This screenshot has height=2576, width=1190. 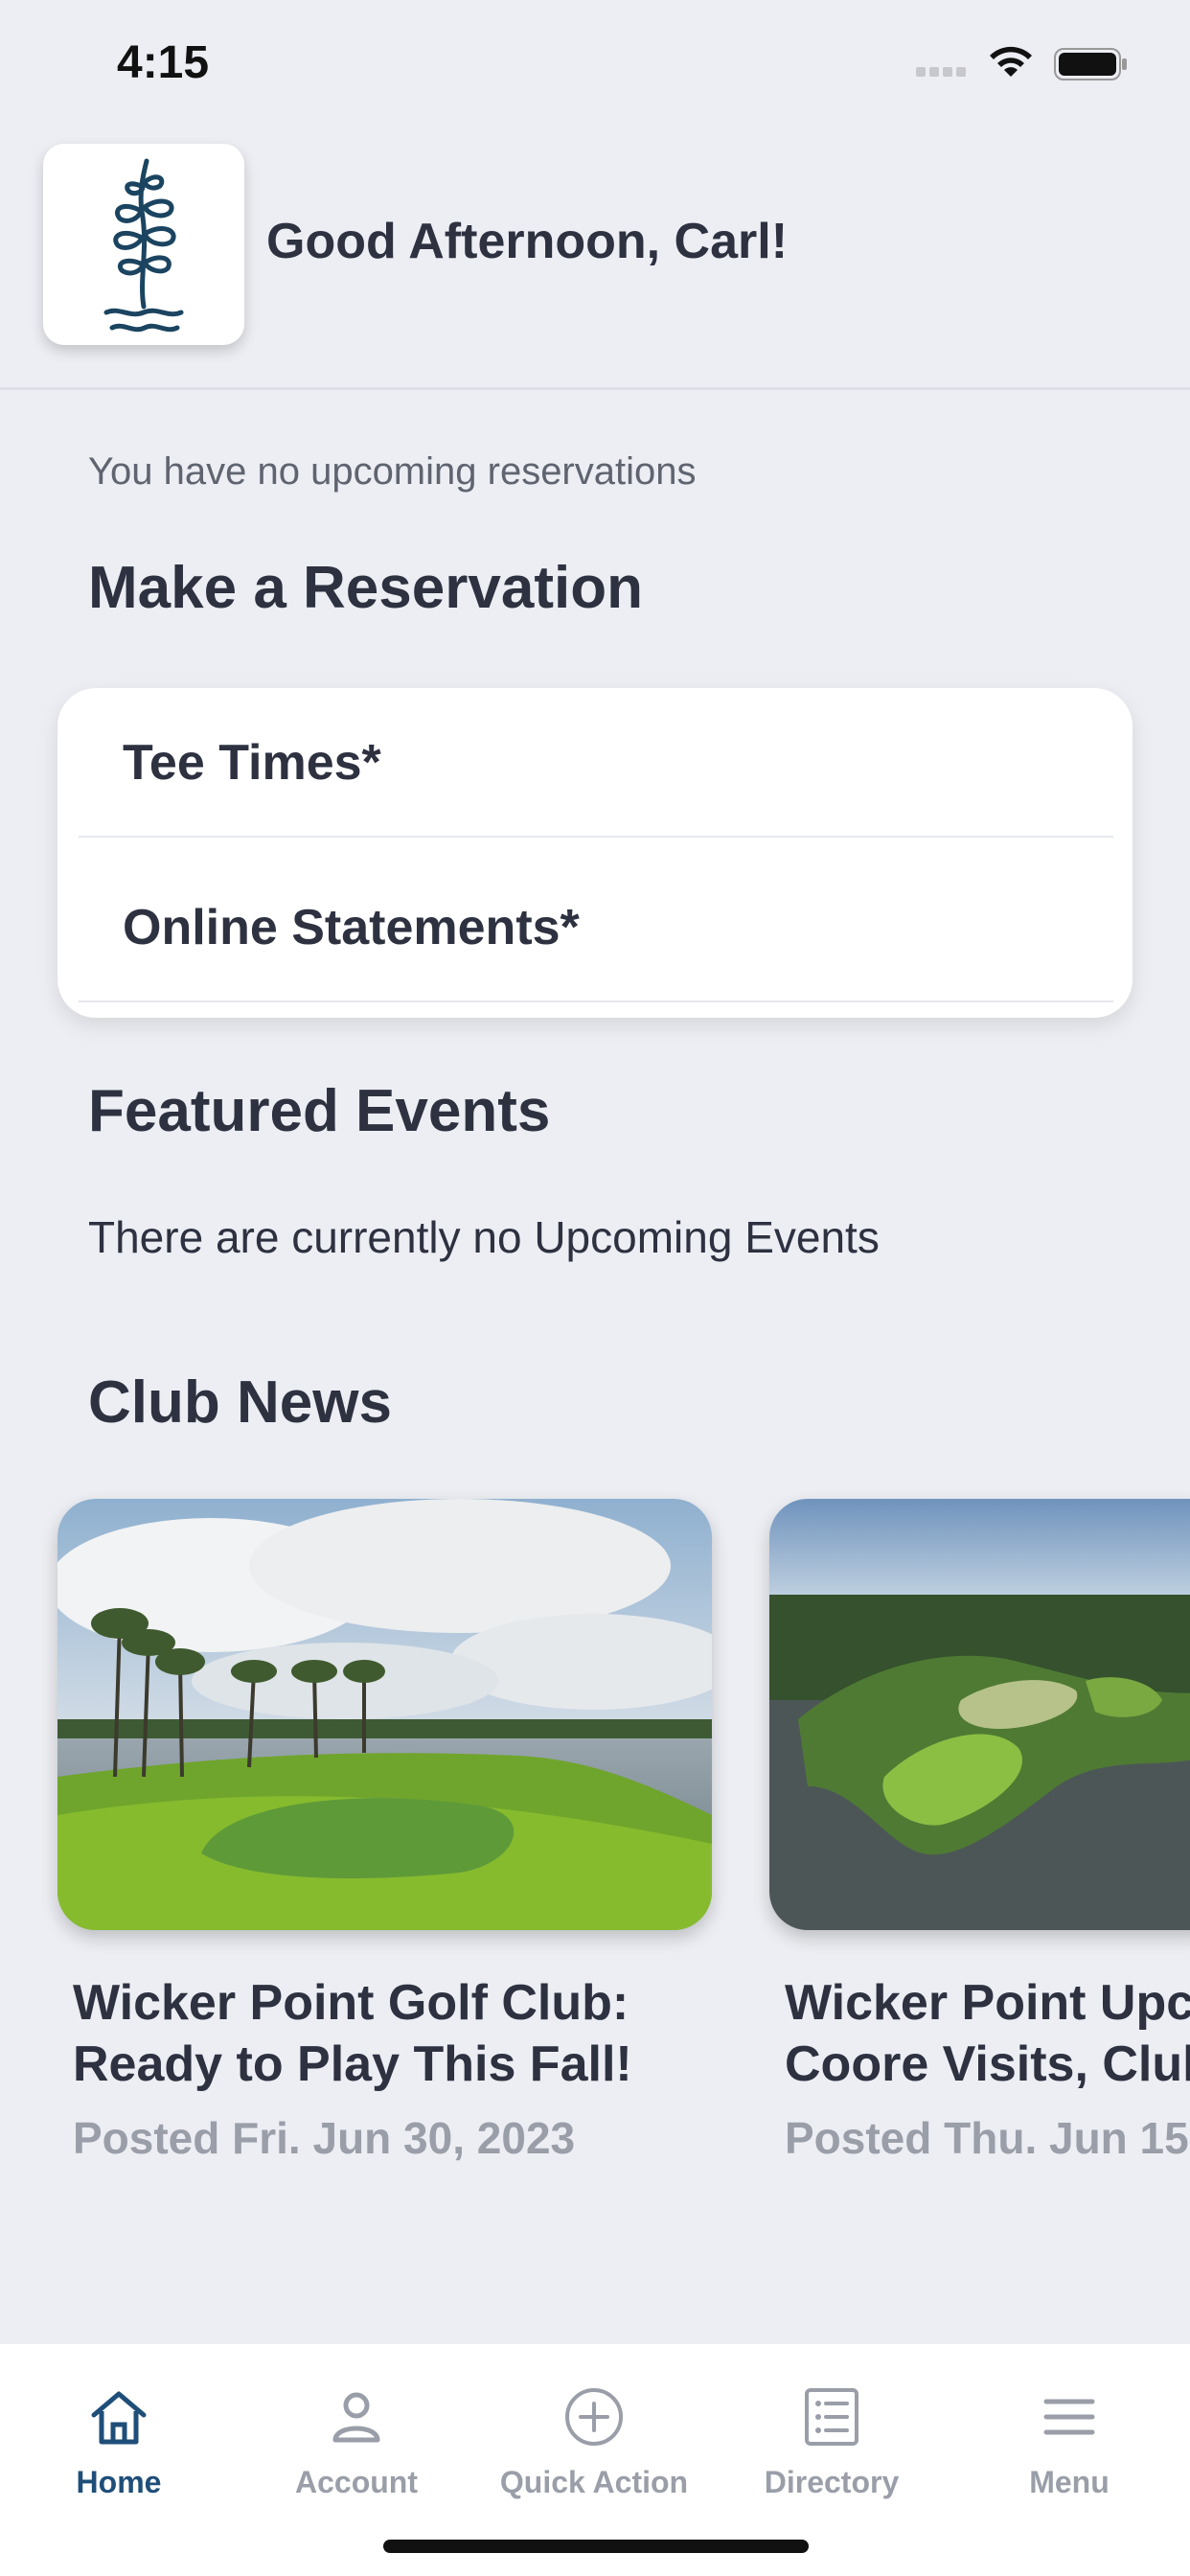 I want to click on tab-quick-action: Quick Action, so click(x=594, y=2430).